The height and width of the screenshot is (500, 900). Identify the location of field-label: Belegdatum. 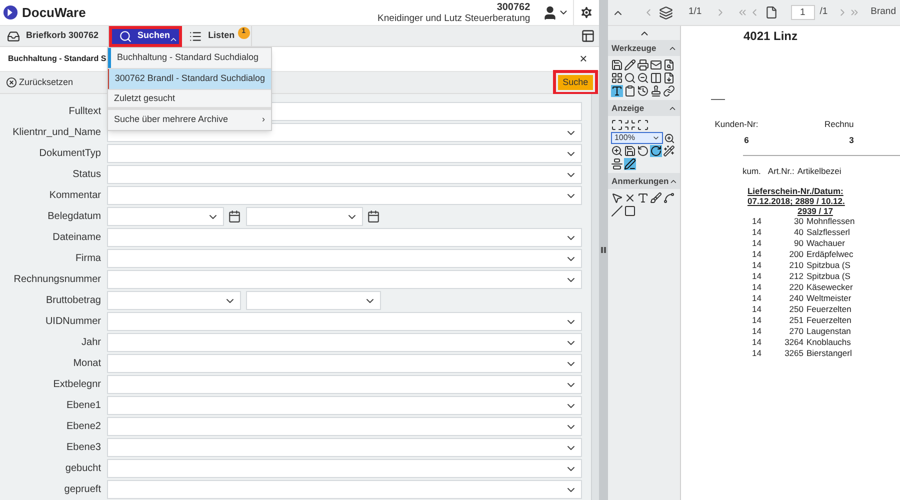
(74, 217).